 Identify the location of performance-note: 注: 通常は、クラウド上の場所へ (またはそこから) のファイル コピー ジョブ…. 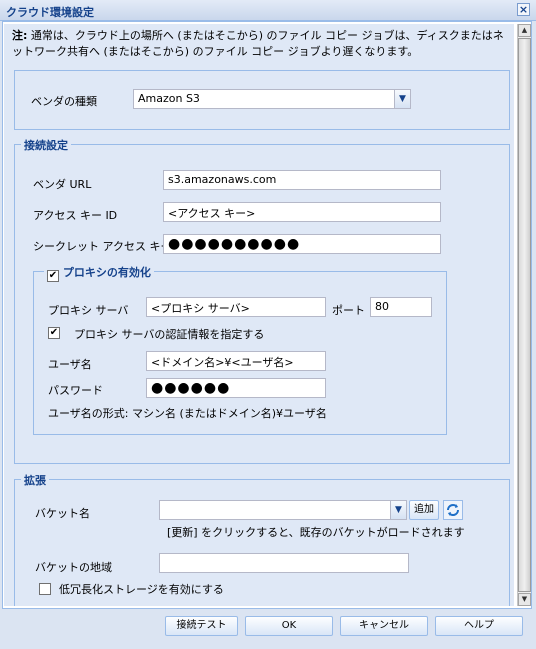
(260, 44).